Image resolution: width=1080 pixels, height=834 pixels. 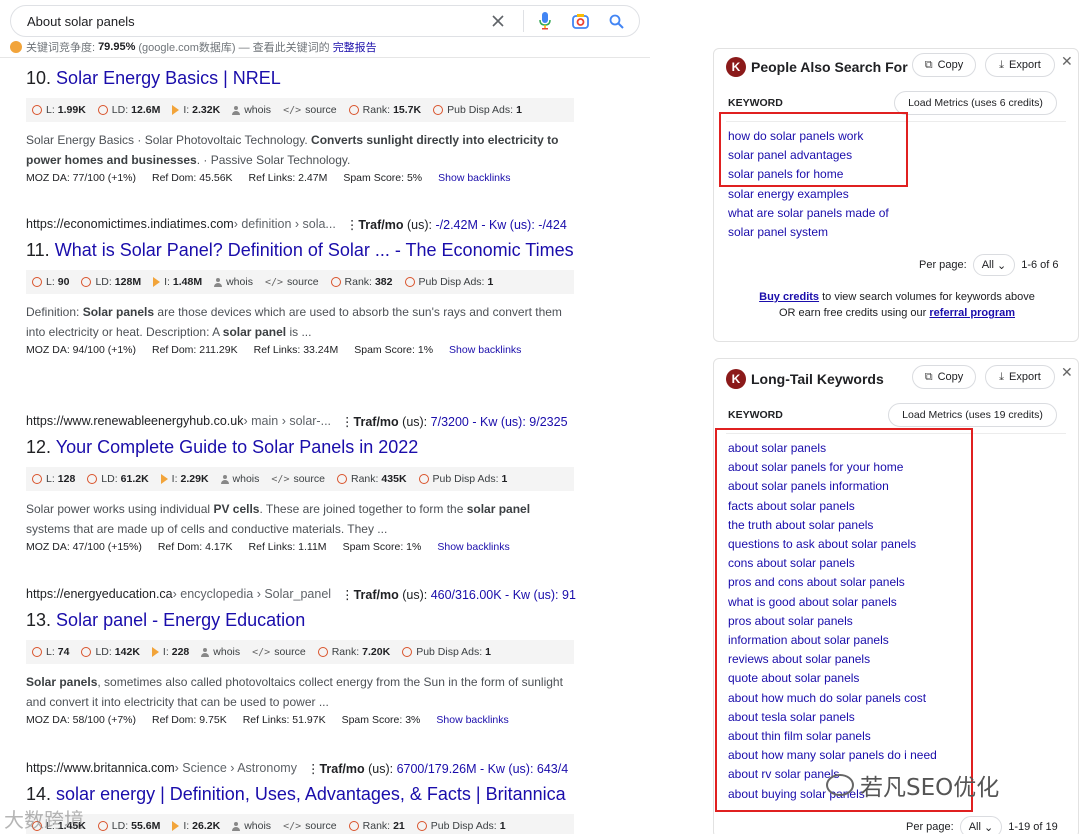 I want to click on metric-ld: LD: 142K, so click(x=110, y=652).